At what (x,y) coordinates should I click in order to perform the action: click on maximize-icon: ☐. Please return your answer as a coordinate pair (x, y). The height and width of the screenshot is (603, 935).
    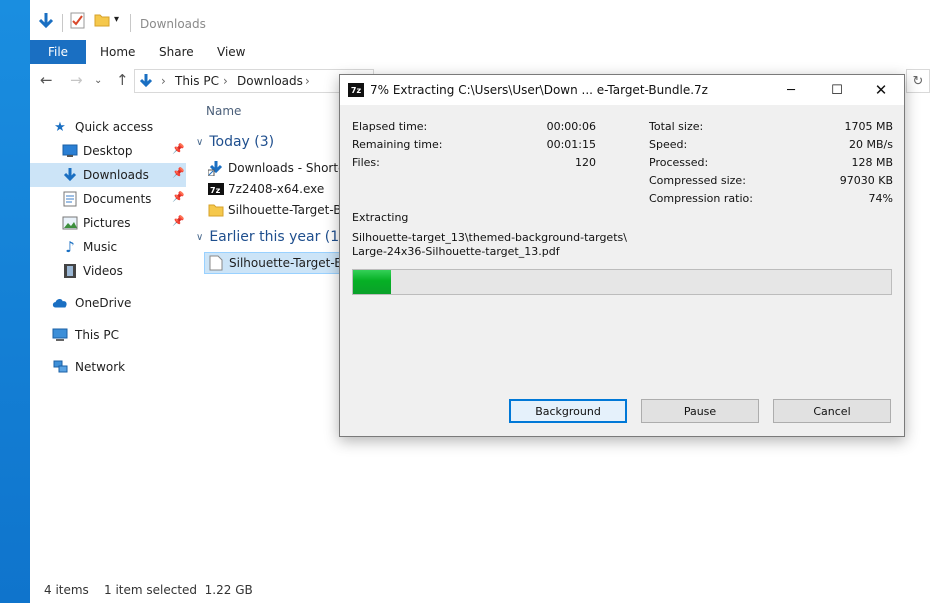
    Looking at the image, I should click on (837, 90).